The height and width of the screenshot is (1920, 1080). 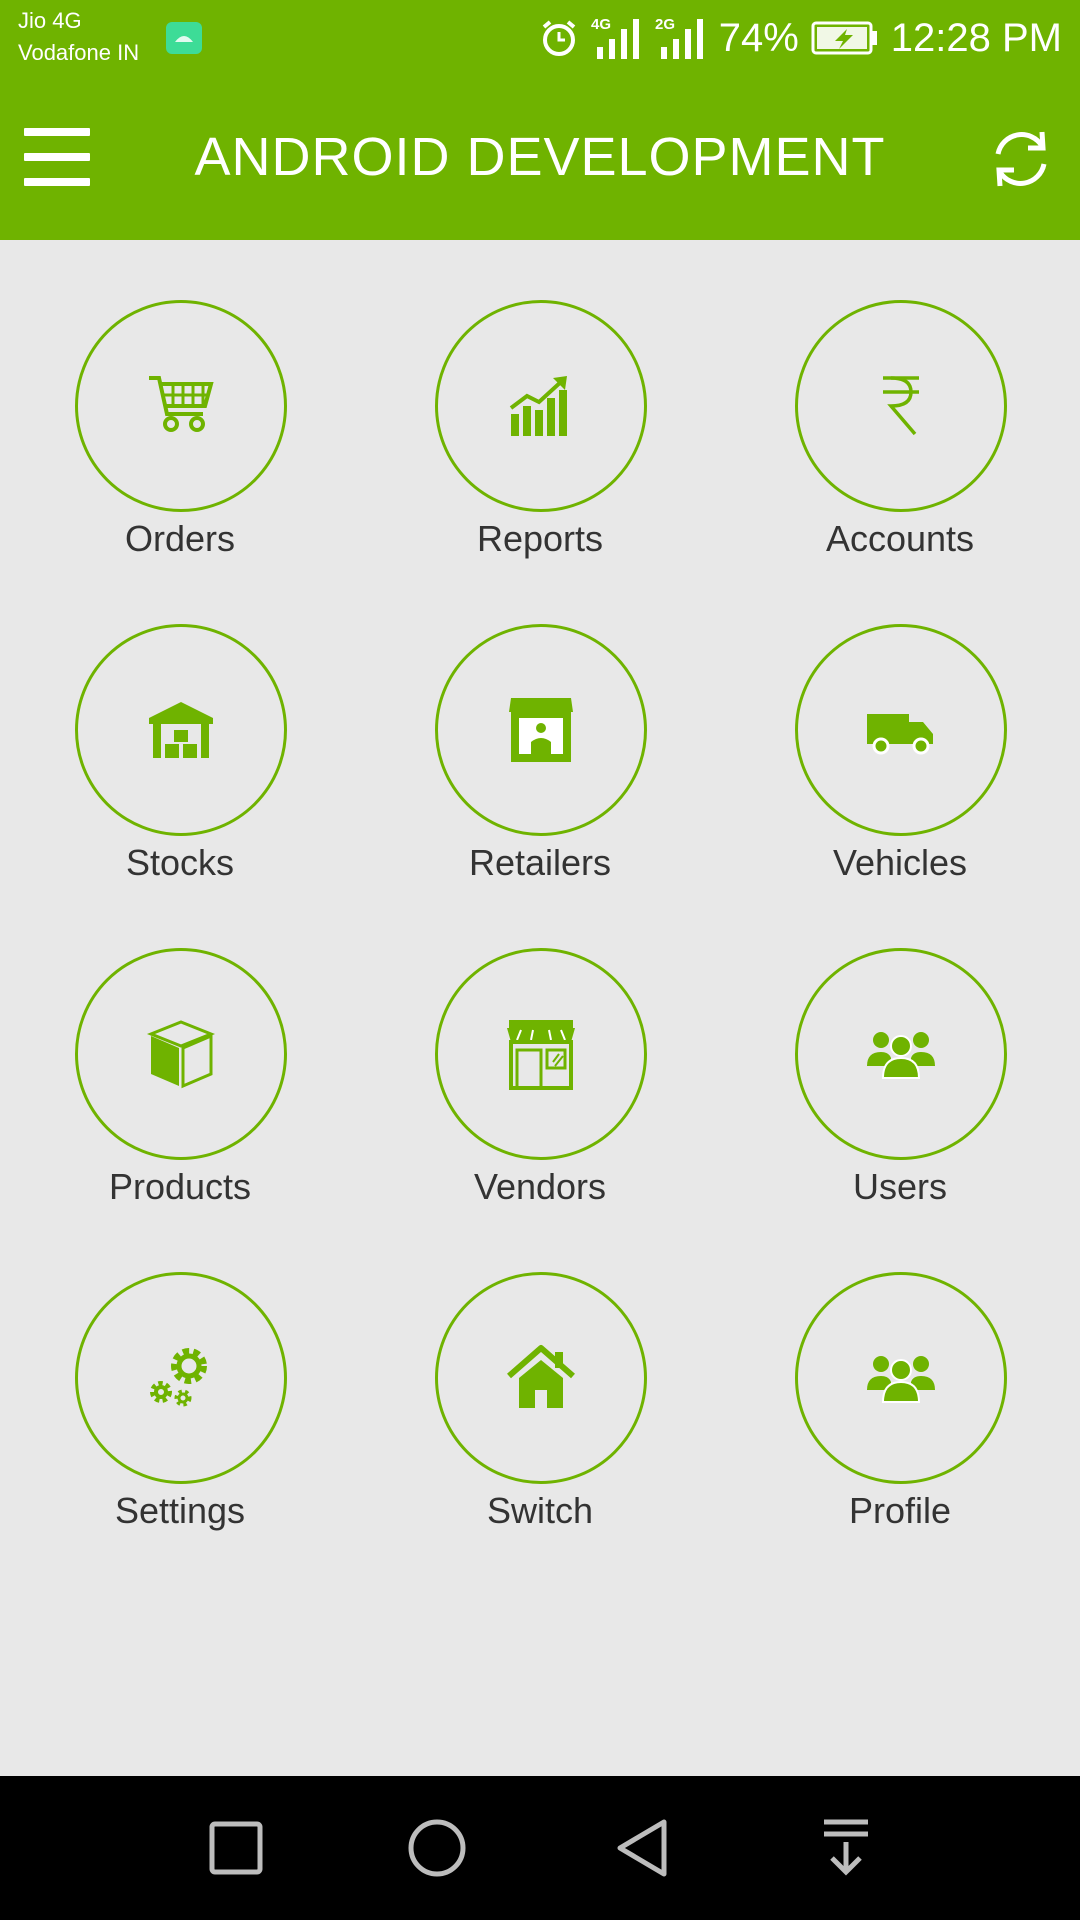 What do you see at coordinates (900, 538) in the screenshot?
I see `tile-label: Accounts` at bounding box center [900, 538].